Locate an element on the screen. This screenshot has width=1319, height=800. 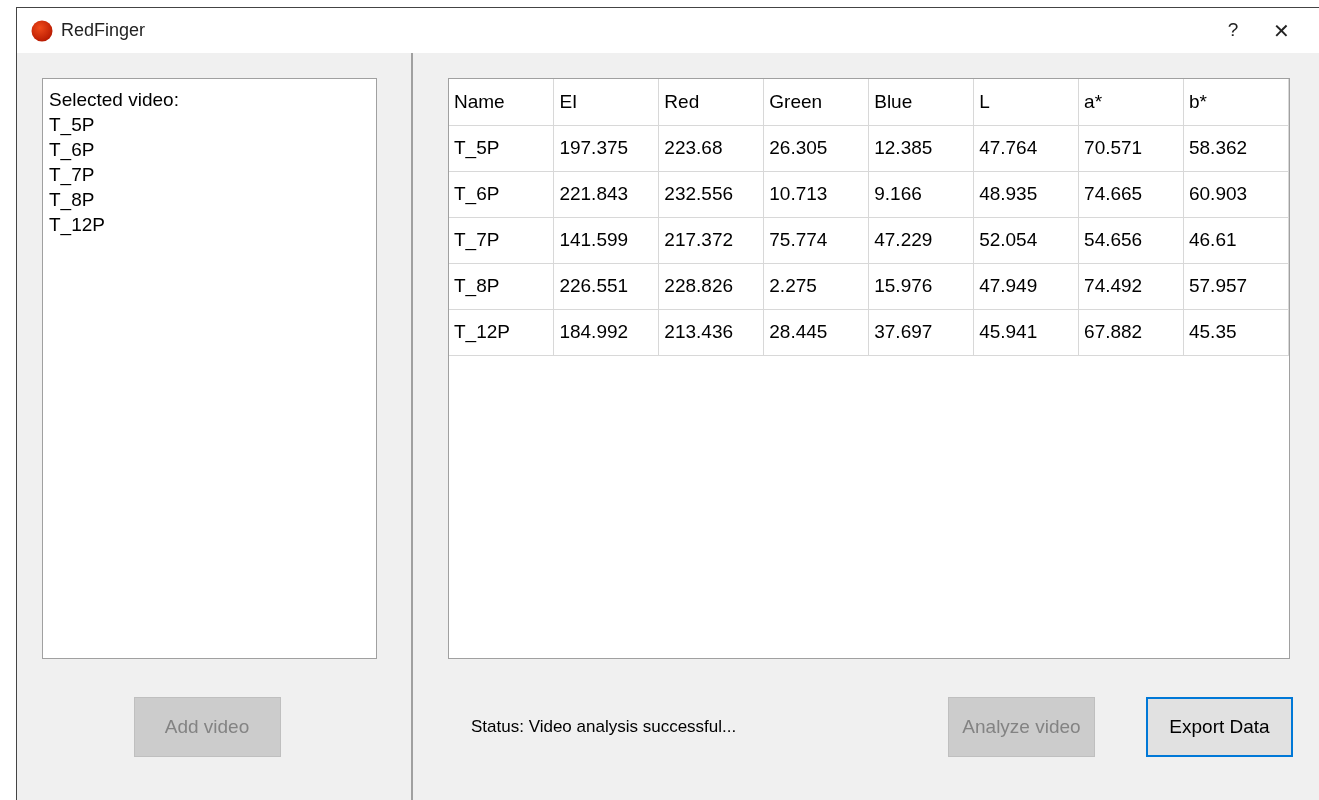
table-cell: 58.362 is located at coordinates (1236, 148).